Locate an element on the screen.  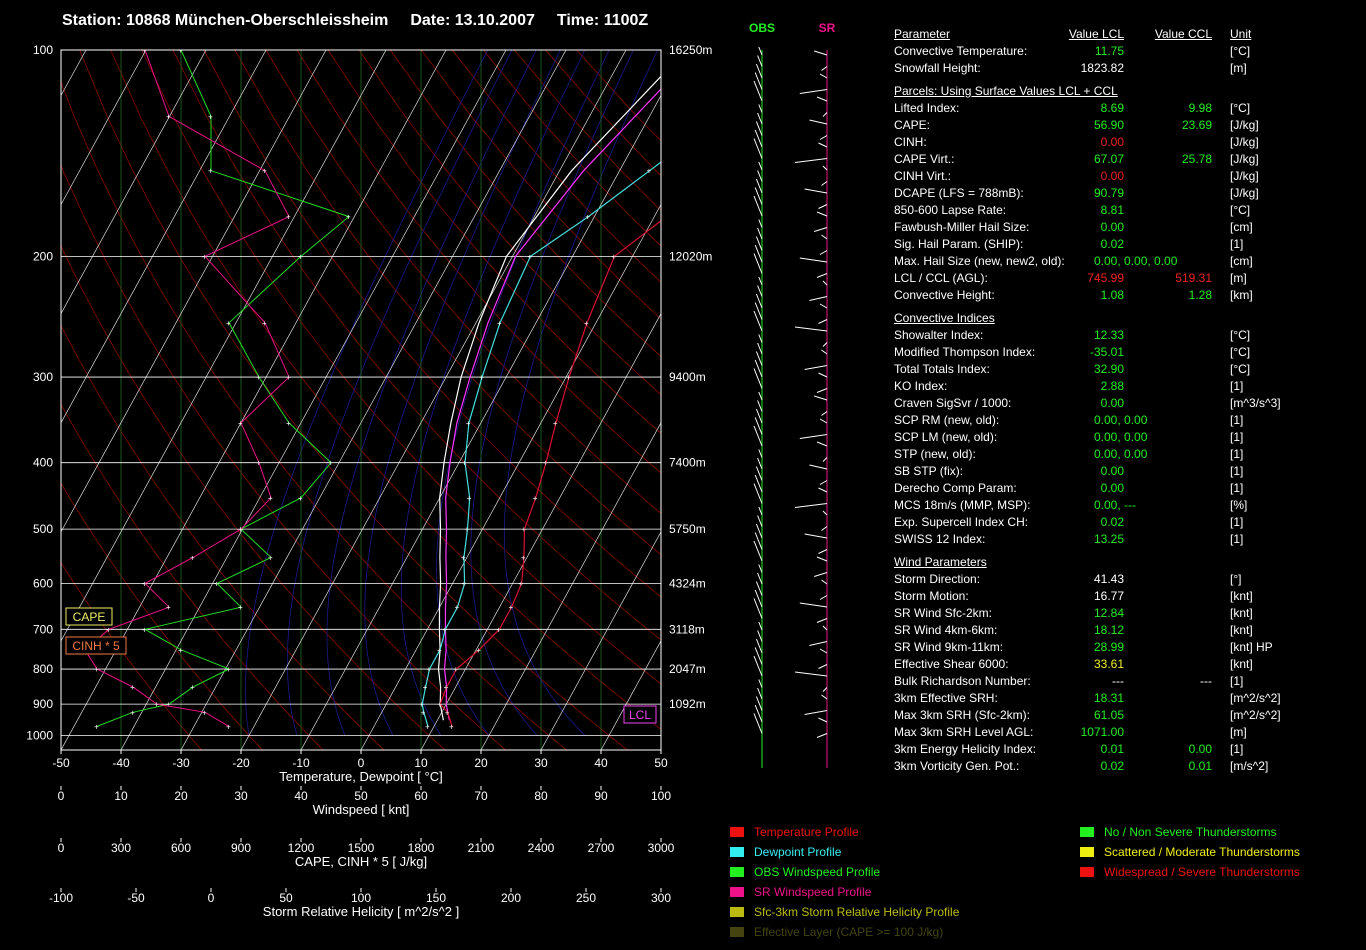
sr-windspeed-line is located at coordinates (187, 388).